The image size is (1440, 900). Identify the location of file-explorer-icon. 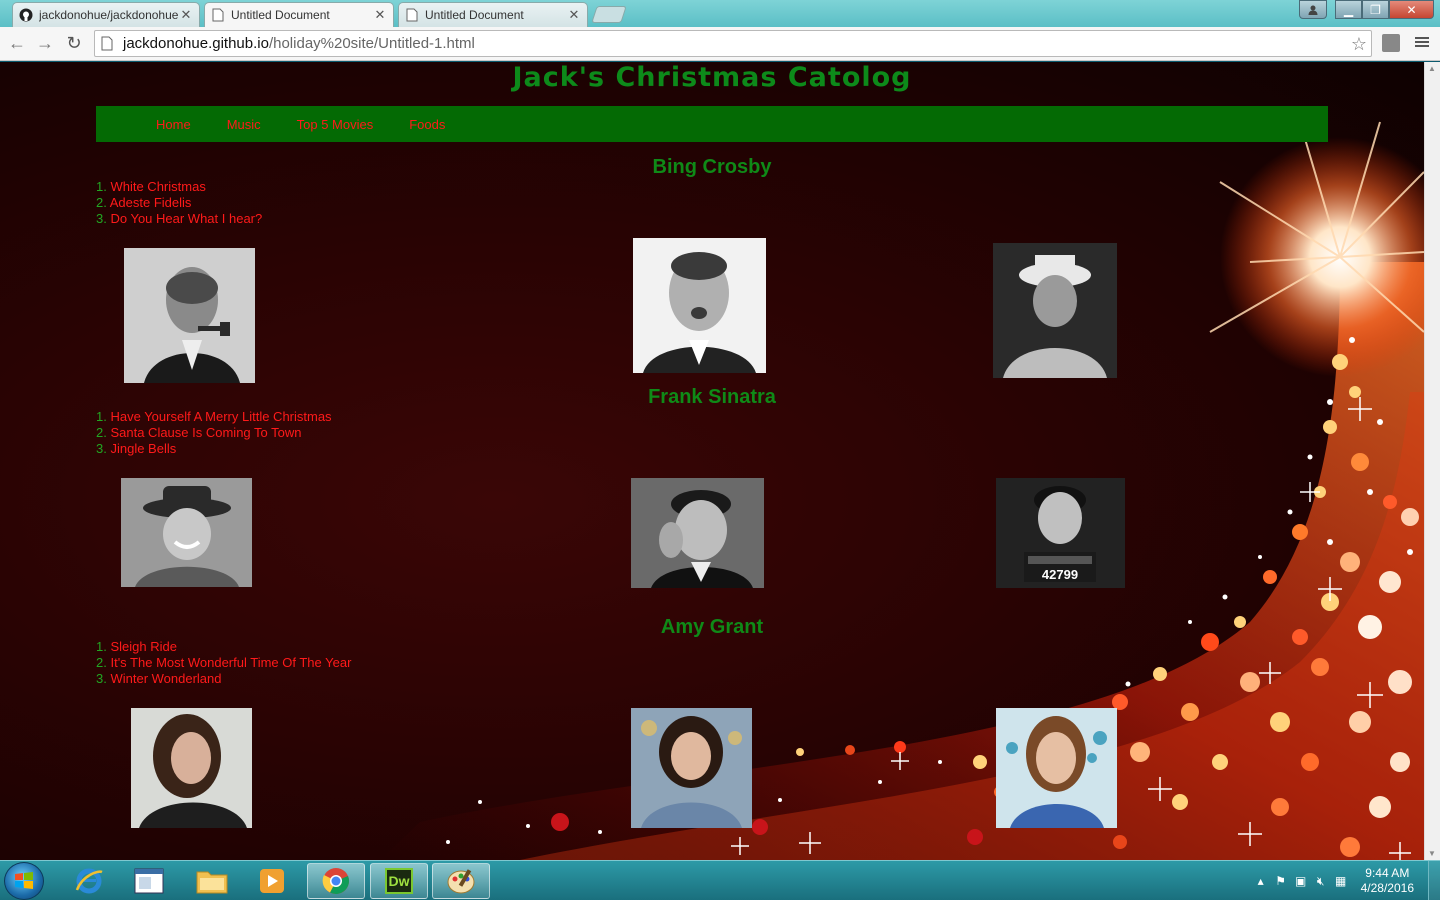
(212, 881).